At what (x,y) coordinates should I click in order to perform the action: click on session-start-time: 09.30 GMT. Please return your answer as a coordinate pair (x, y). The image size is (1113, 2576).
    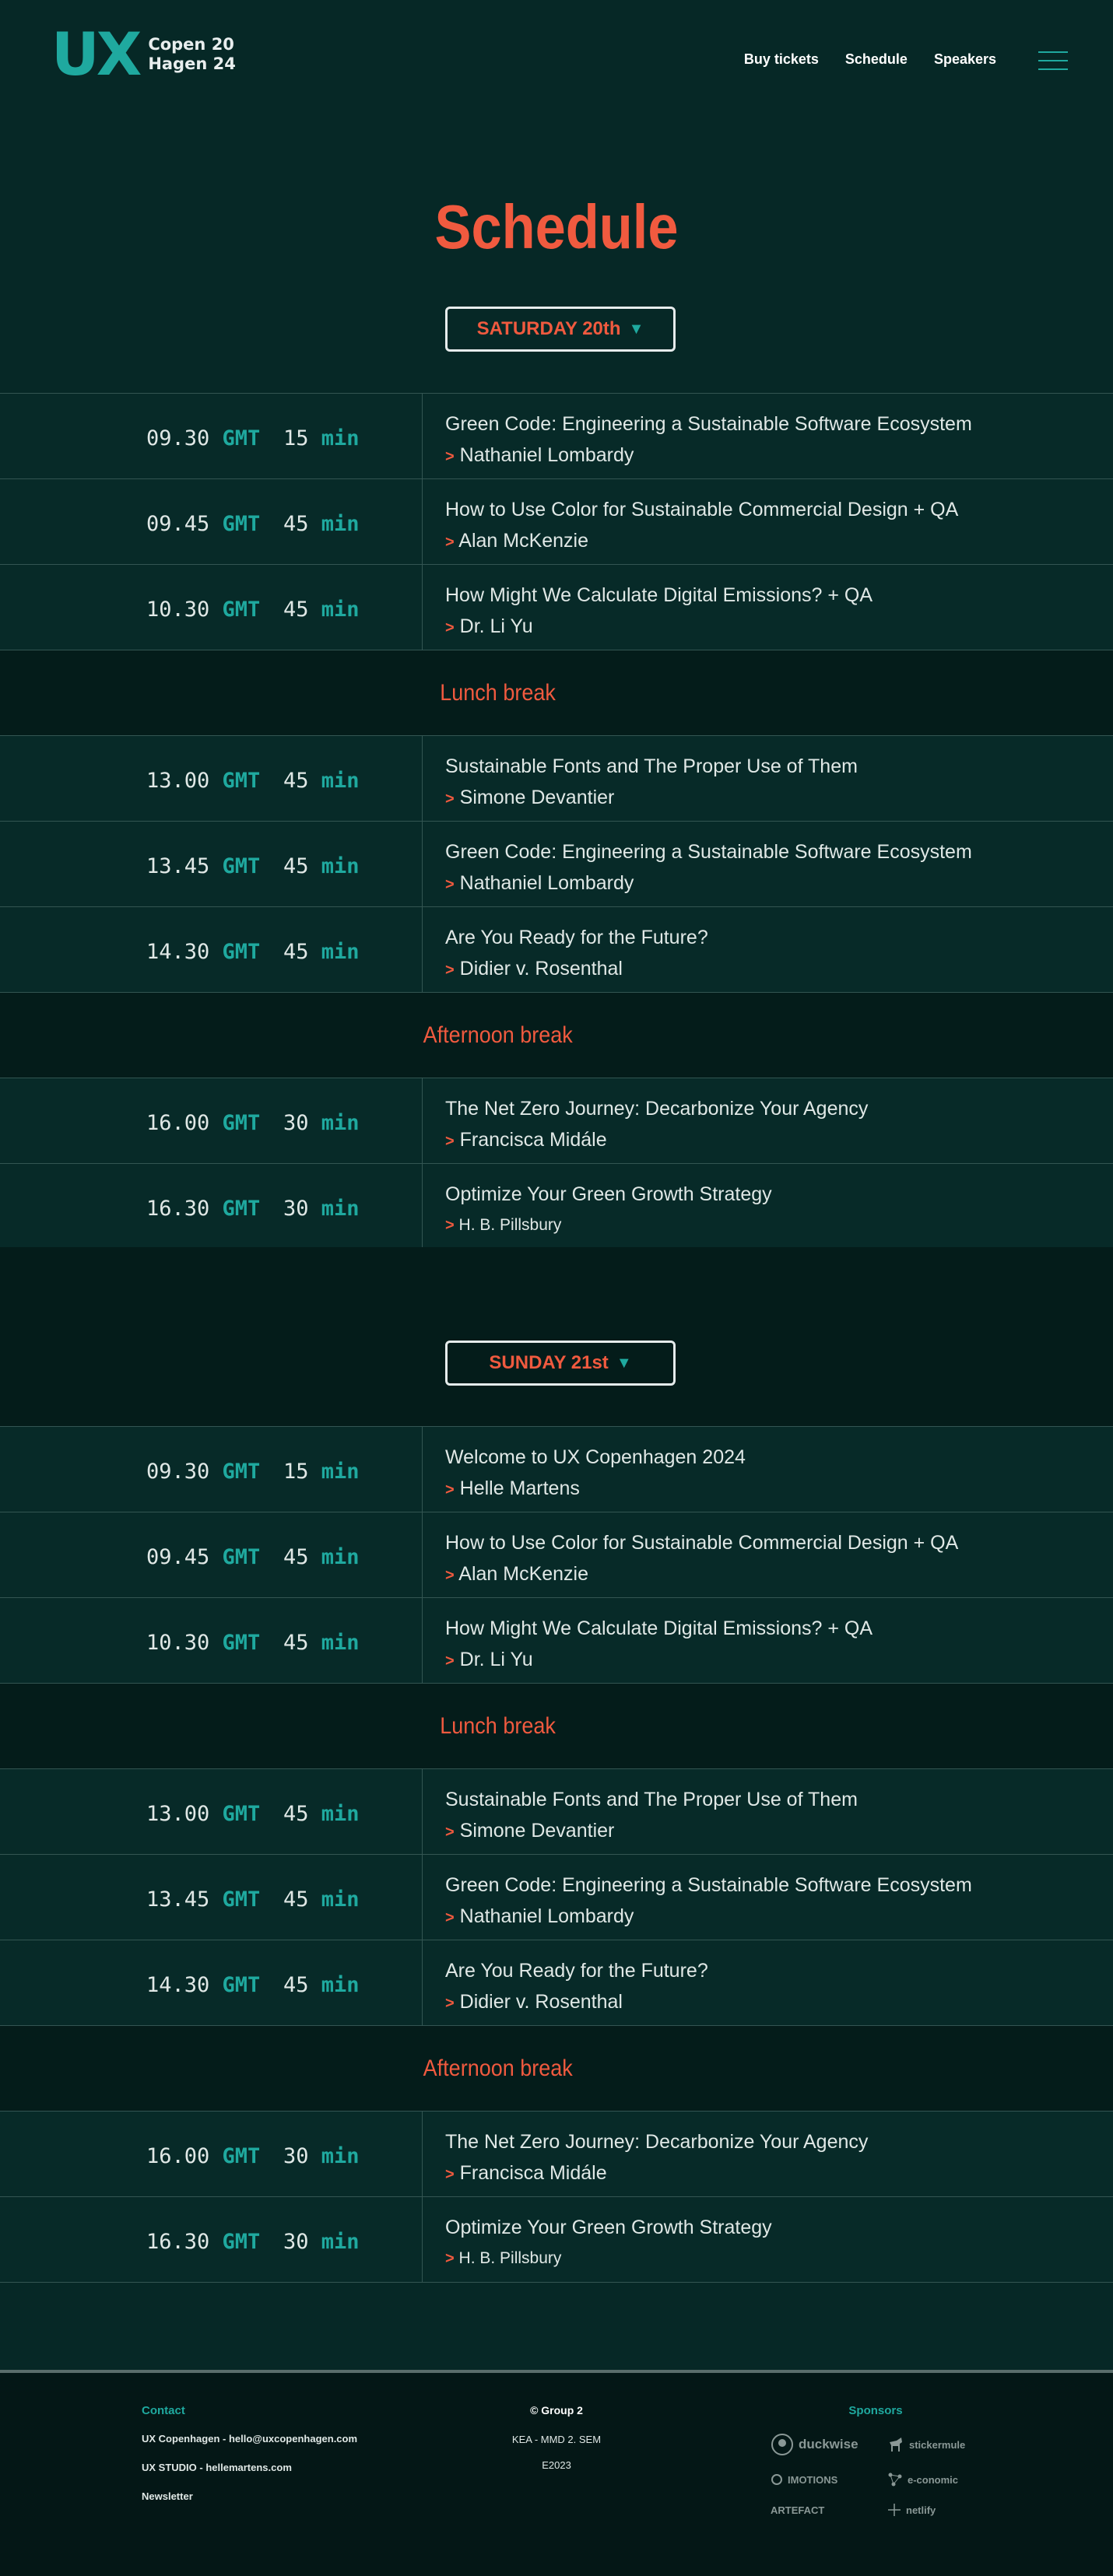
    Looking at the image, I should click on (203, 438).